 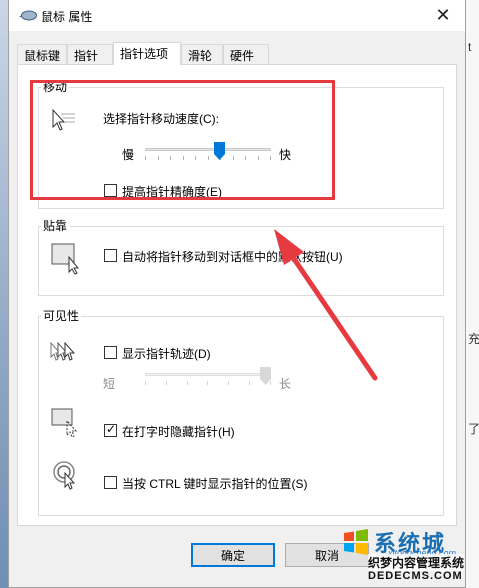 I want to click on close-button: ✕, so click(x=443, y=15).